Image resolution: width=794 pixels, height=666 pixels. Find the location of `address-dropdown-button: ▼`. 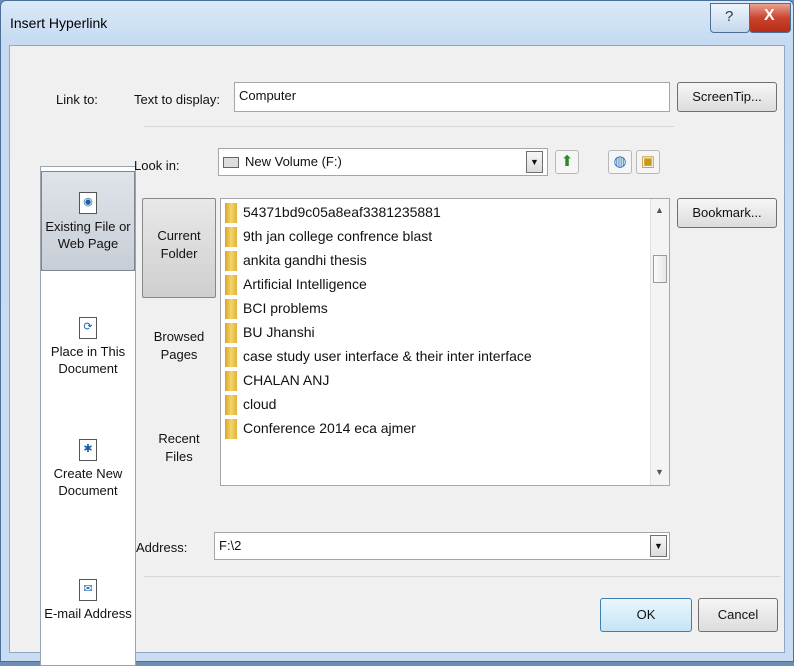

address-dropdown-button: ▼ is located at coordinates (658, 546).